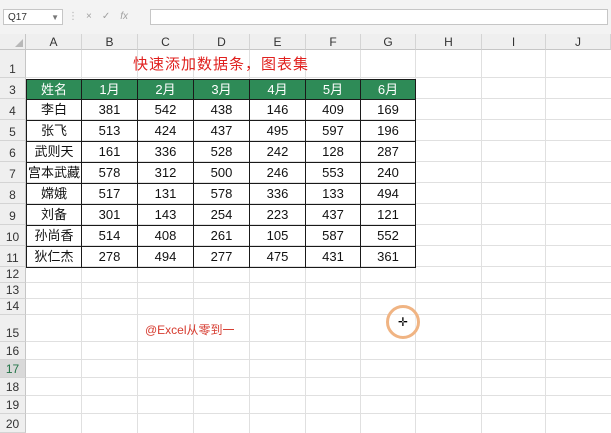 This screenshot has width=611, height=433. Describe the element at coordinates (54, 110) in the screenshot. I see `name-cell: 李白` at that location.